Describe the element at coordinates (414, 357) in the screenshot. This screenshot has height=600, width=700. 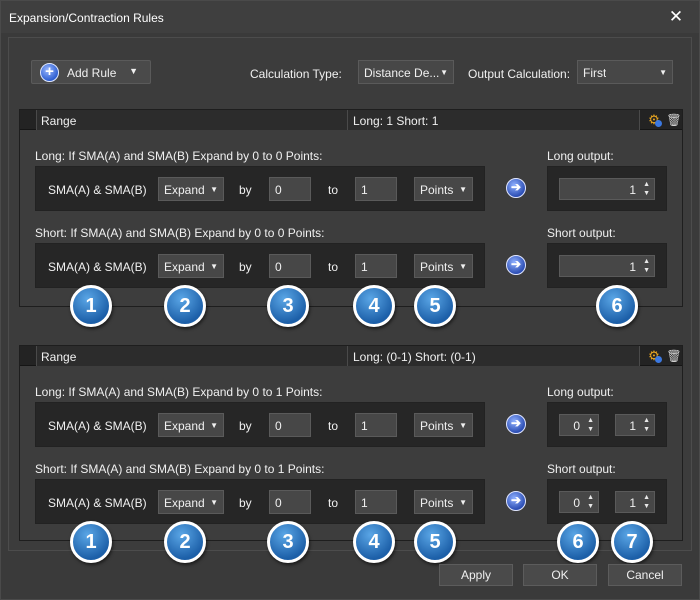
I see `range-summary-text: Long: (0-1) Short: (0-1)` at that location.